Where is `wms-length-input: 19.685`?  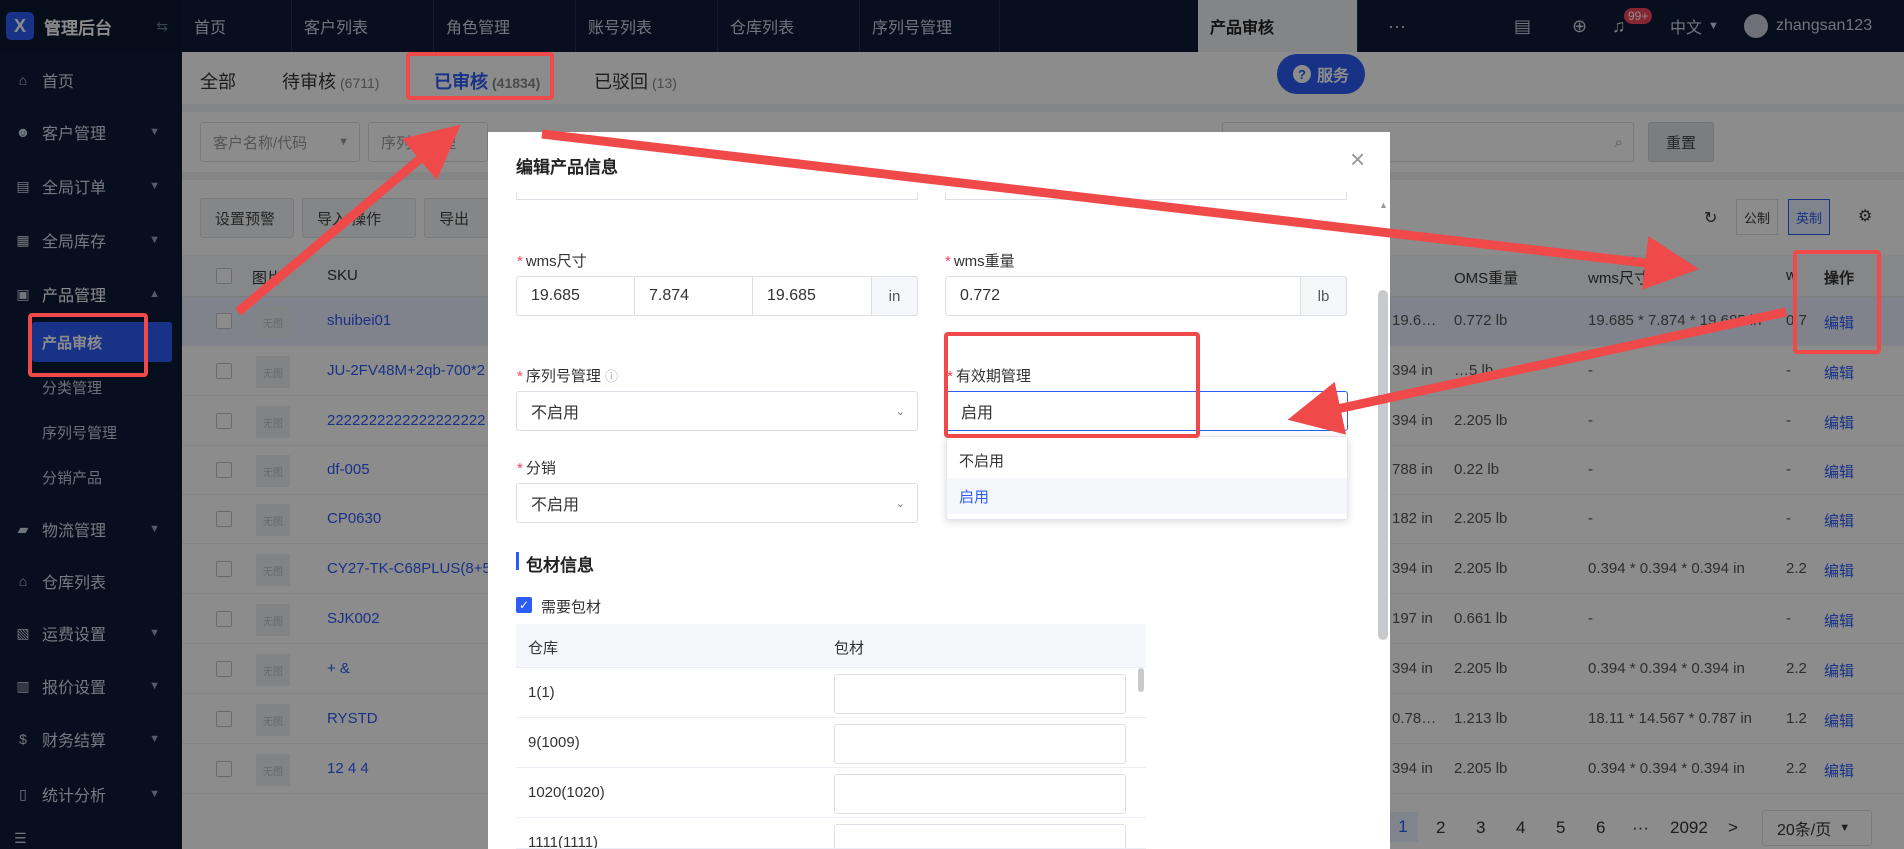 wms-length-input: 19.685 is located at coordinates (575, 296).